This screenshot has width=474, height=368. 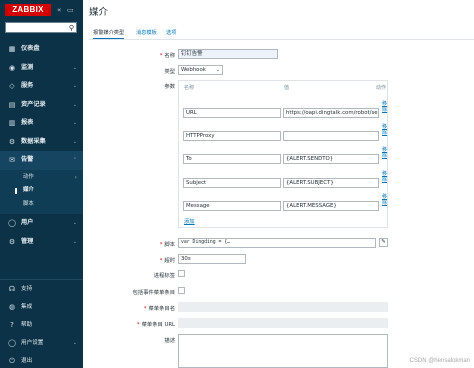 What do you see at coordinates (41, 360) in the screenshot?
I see `menu-item-sign-out: ⏻ 退出` at bounding box center [41, 360].